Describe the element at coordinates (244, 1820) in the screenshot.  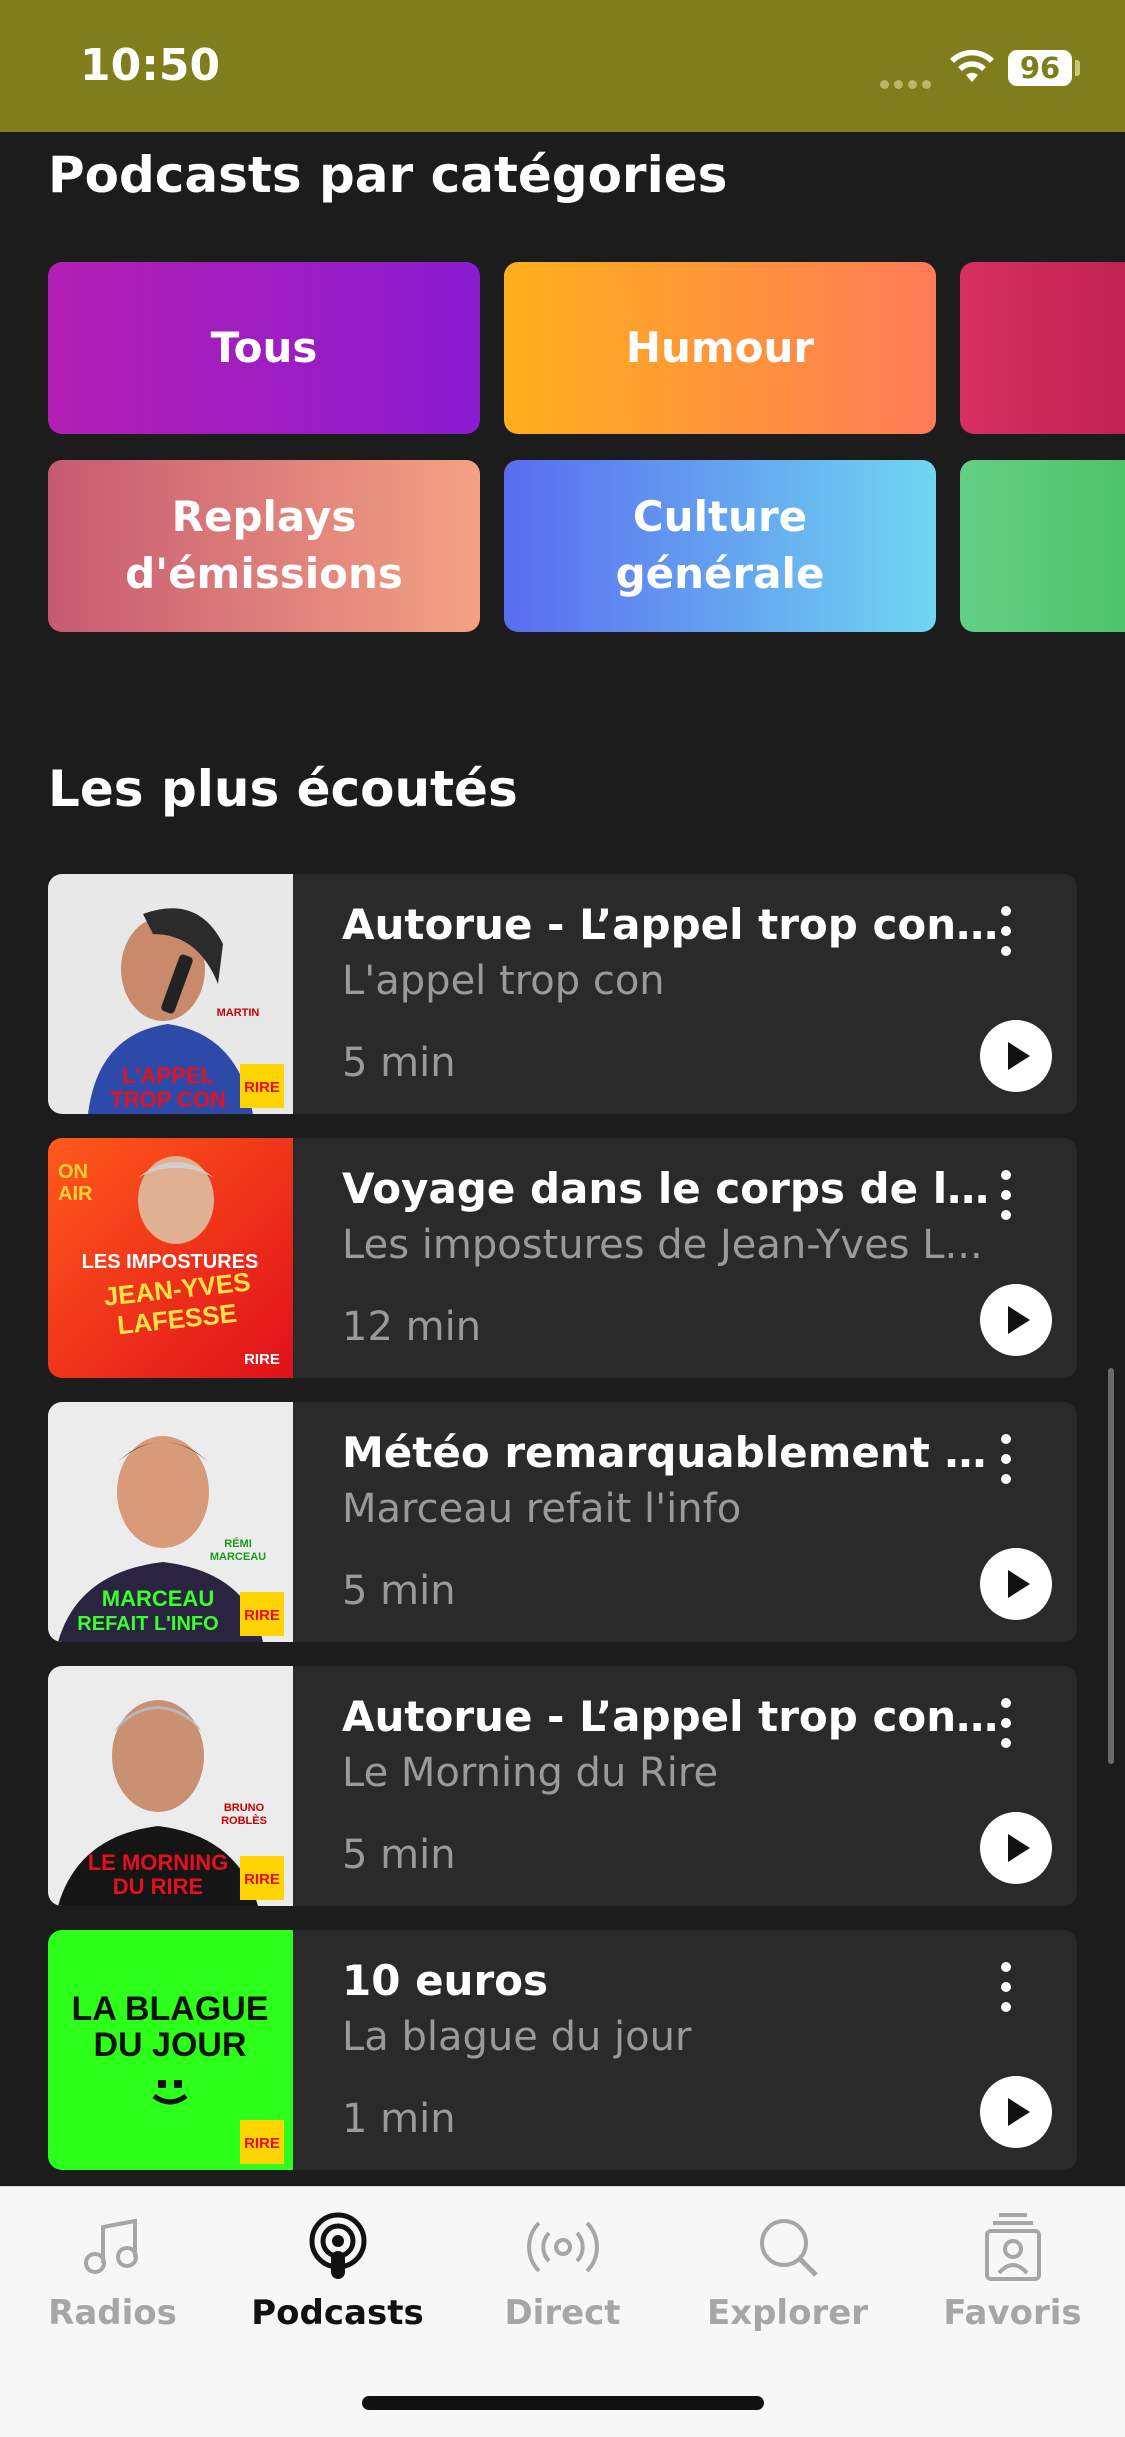
I see `svg-text: ROBLÈS` at that location.